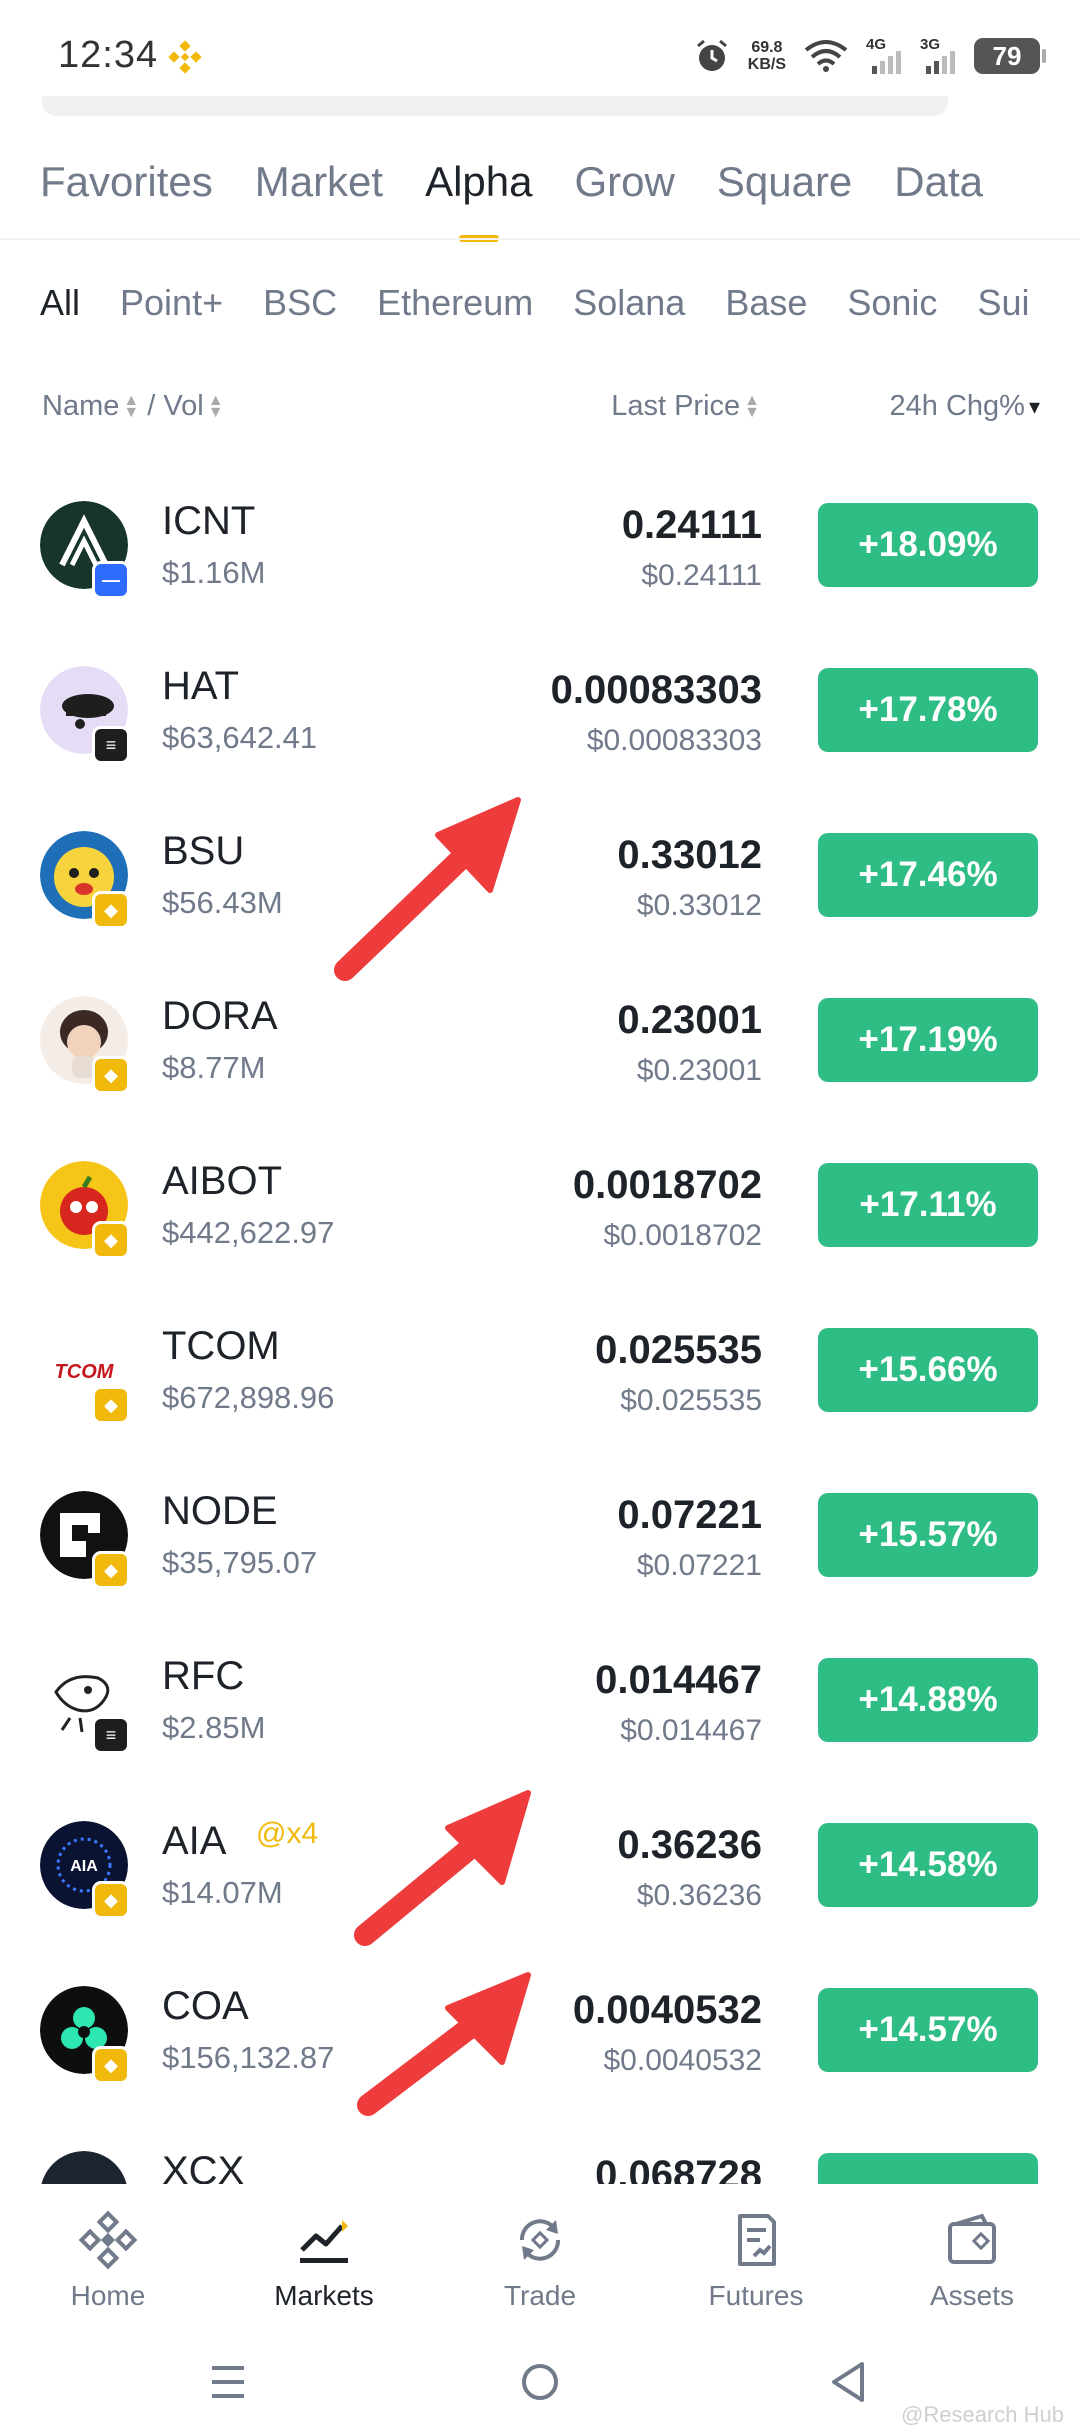  I want to click on back-icon, so click(850, 2382).